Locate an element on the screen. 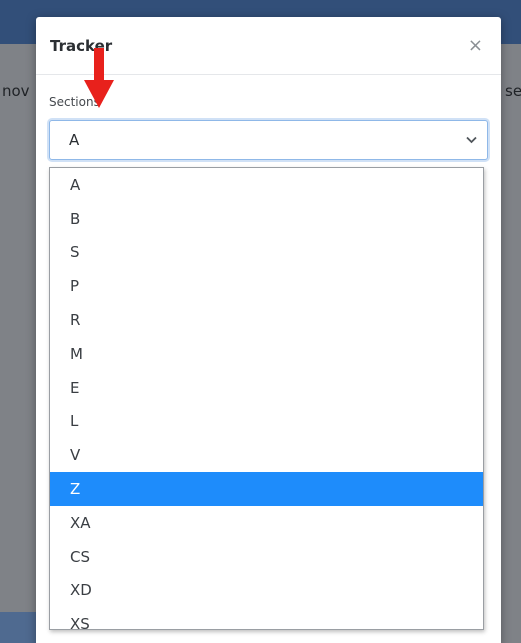 The image size is (521, 643). chevron-down-icon is located at coordinates (471, 140).